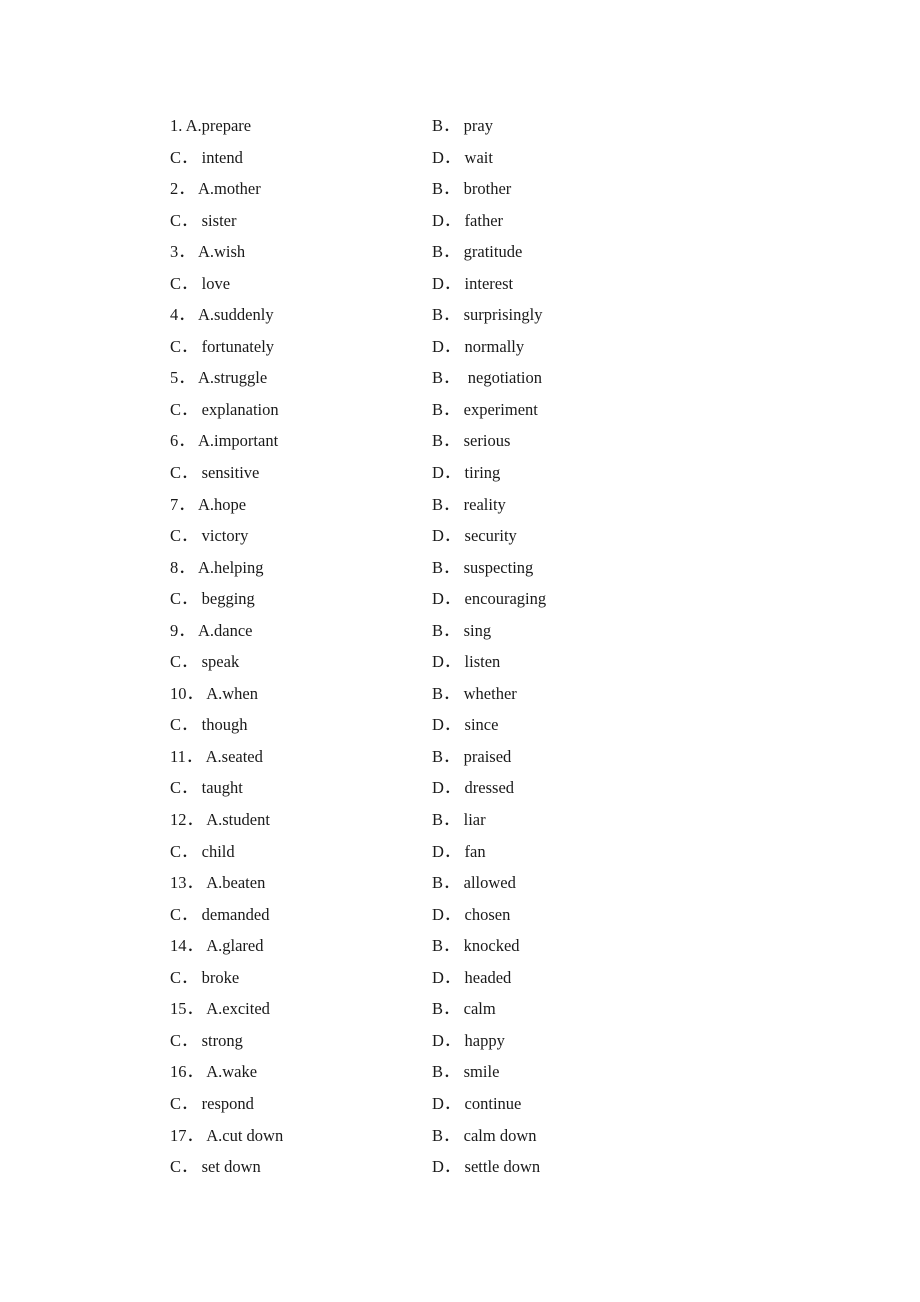 This screenshot has width=920, height=1302. What do you see at coordinates (500, 409) in the screenshot?
I see `option-right-text: experiment` at bounding box center [500, 409].